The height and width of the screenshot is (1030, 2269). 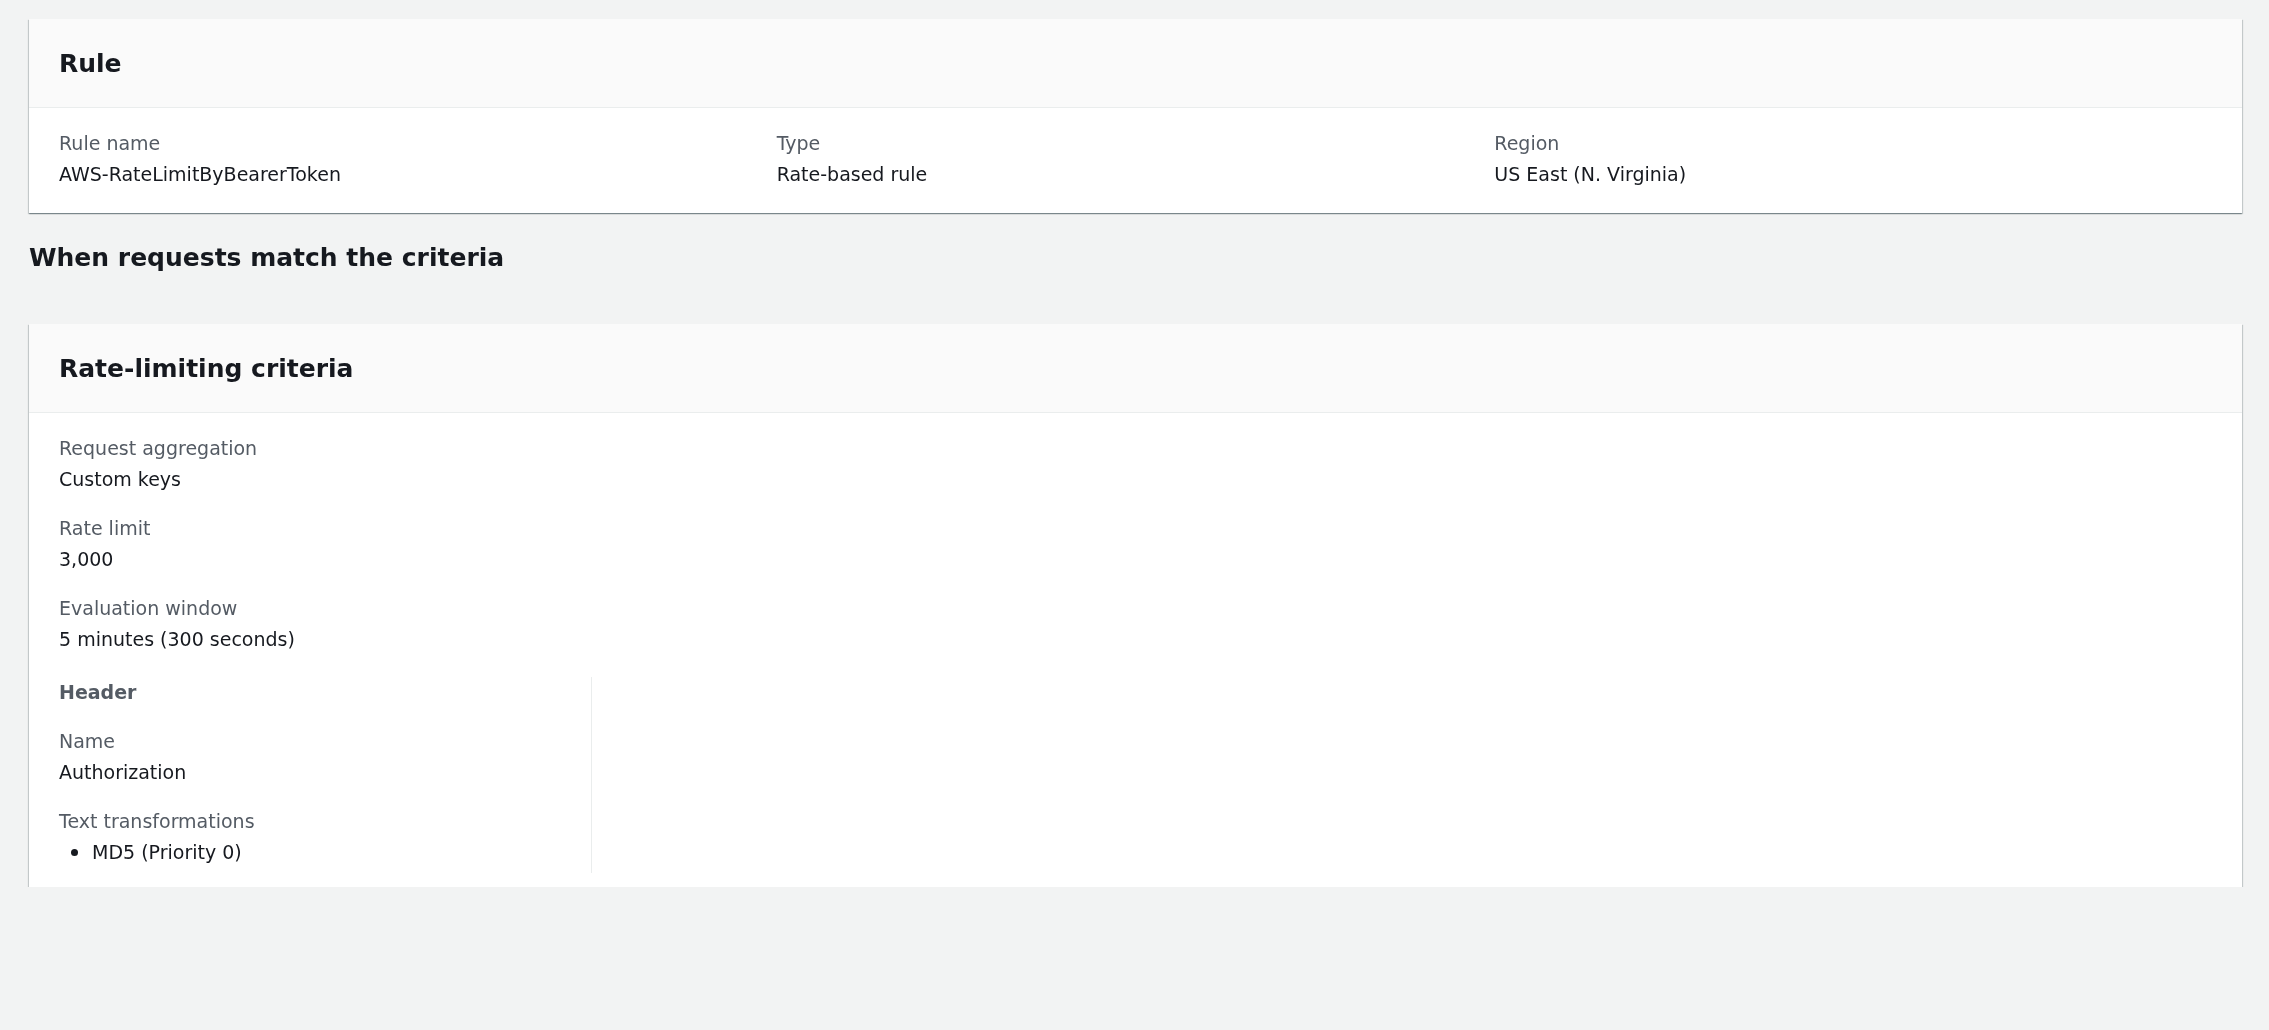 I want to click on card-title: Rule, so click(x=90, y=63).